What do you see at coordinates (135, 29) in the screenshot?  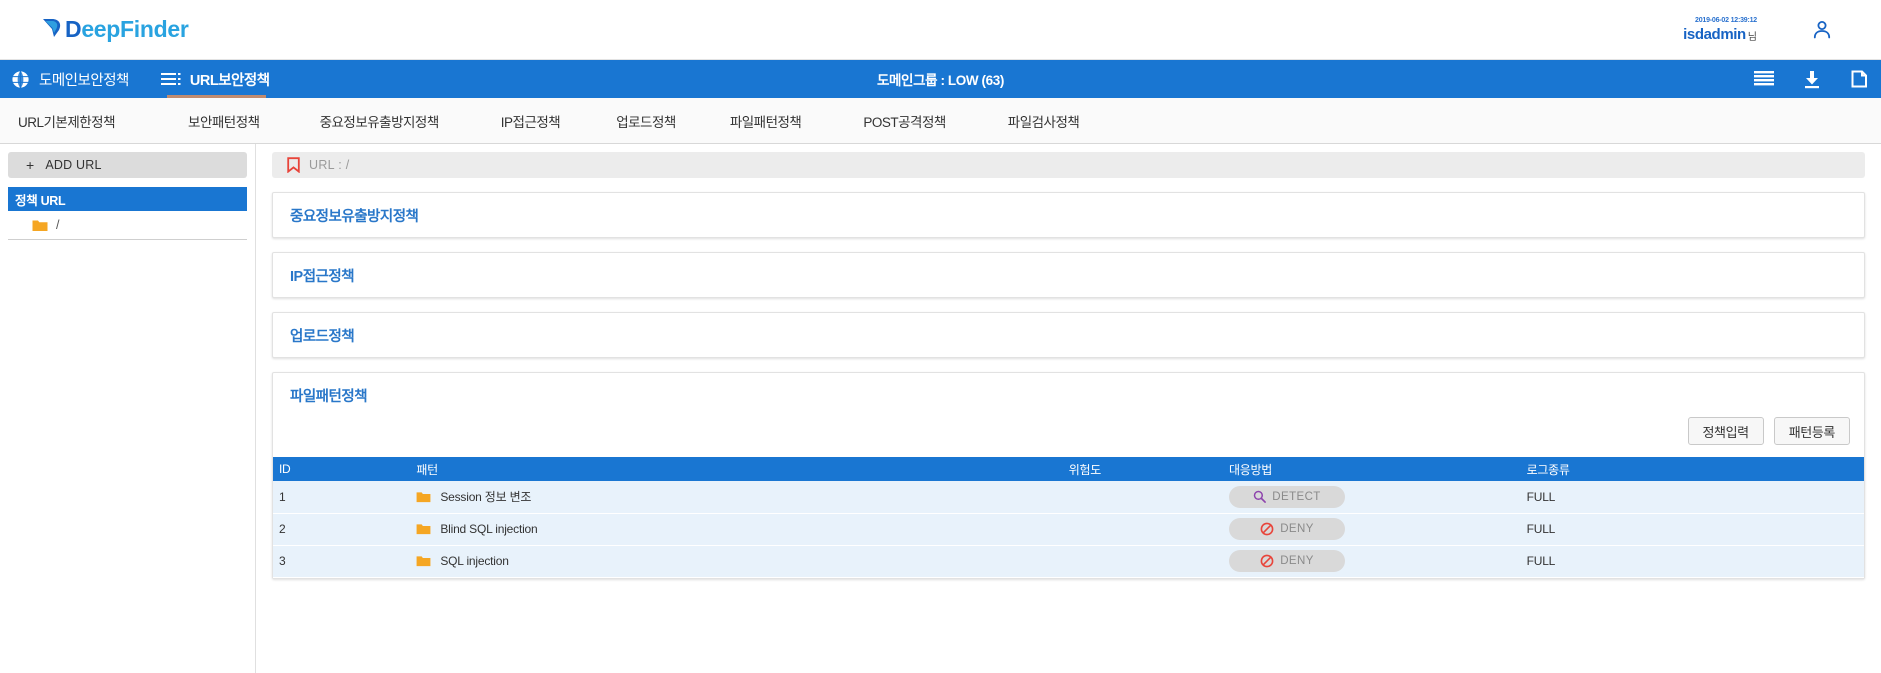 I see `logo-text-rest: eepFinder` at bounding box center [135, 29].